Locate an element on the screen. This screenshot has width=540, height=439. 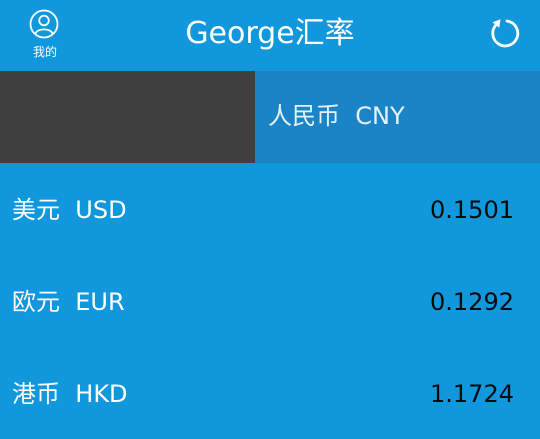
currency-label: 港币 HKD is located at coordinates (70, 394).